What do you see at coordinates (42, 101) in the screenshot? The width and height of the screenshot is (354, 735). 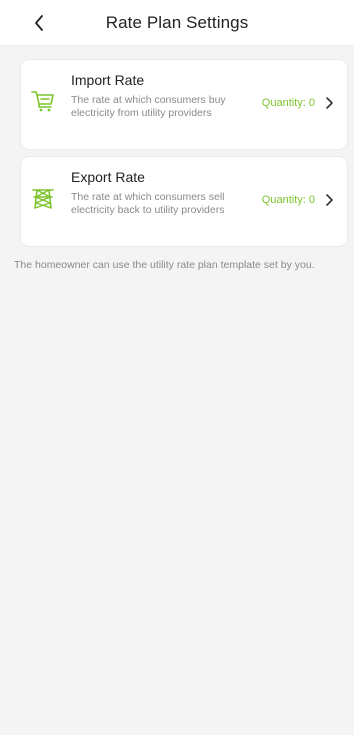 I see `shopping-cart-icon` at bounding box center [42, 101].